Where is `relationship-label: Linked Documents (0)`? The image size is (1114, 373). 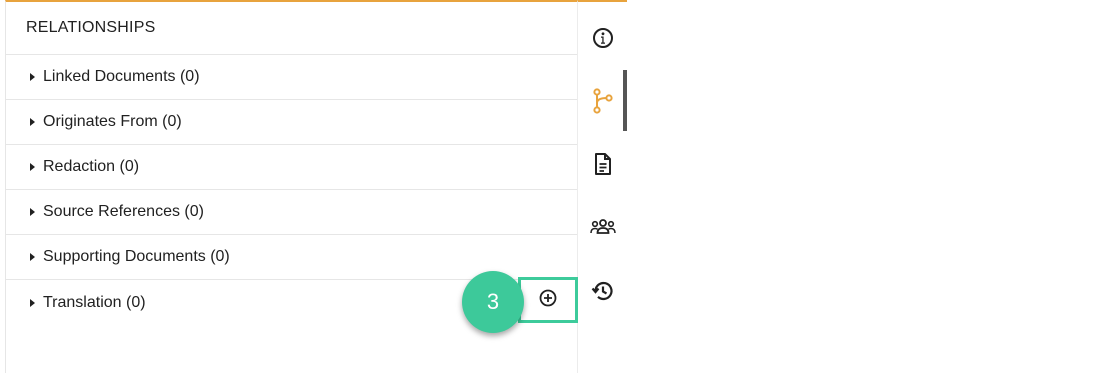
relationship-label: Linked Documents (0) is located at coordinates (121, 76).